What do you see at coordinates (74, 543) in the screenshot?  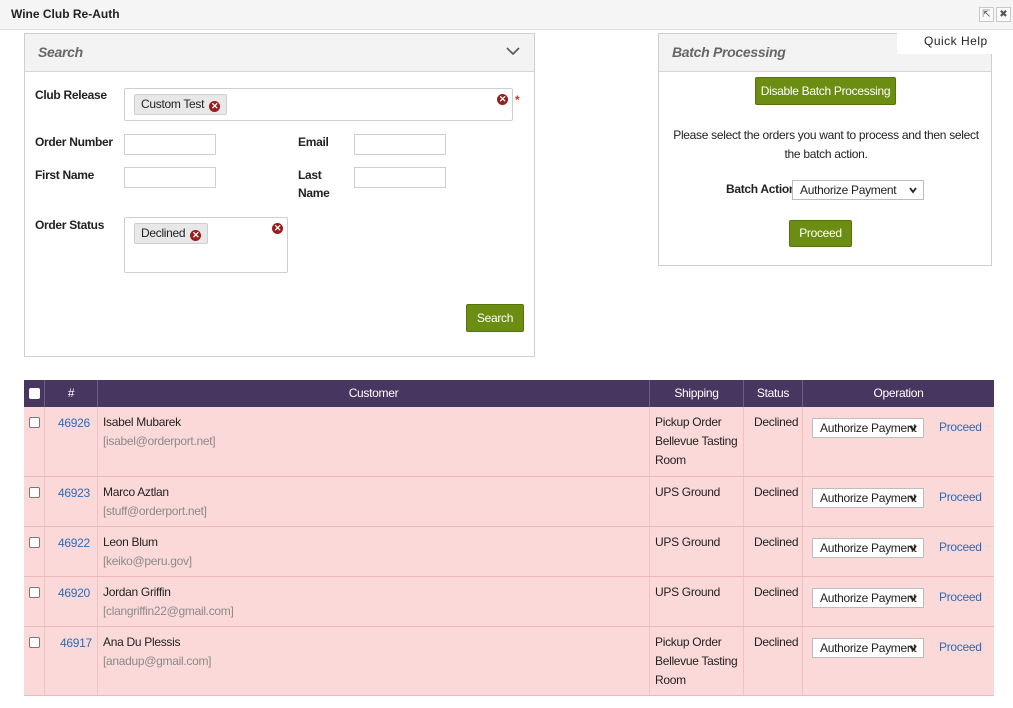 I see `order-number-link: 46922` at bounding box center [74, 543].